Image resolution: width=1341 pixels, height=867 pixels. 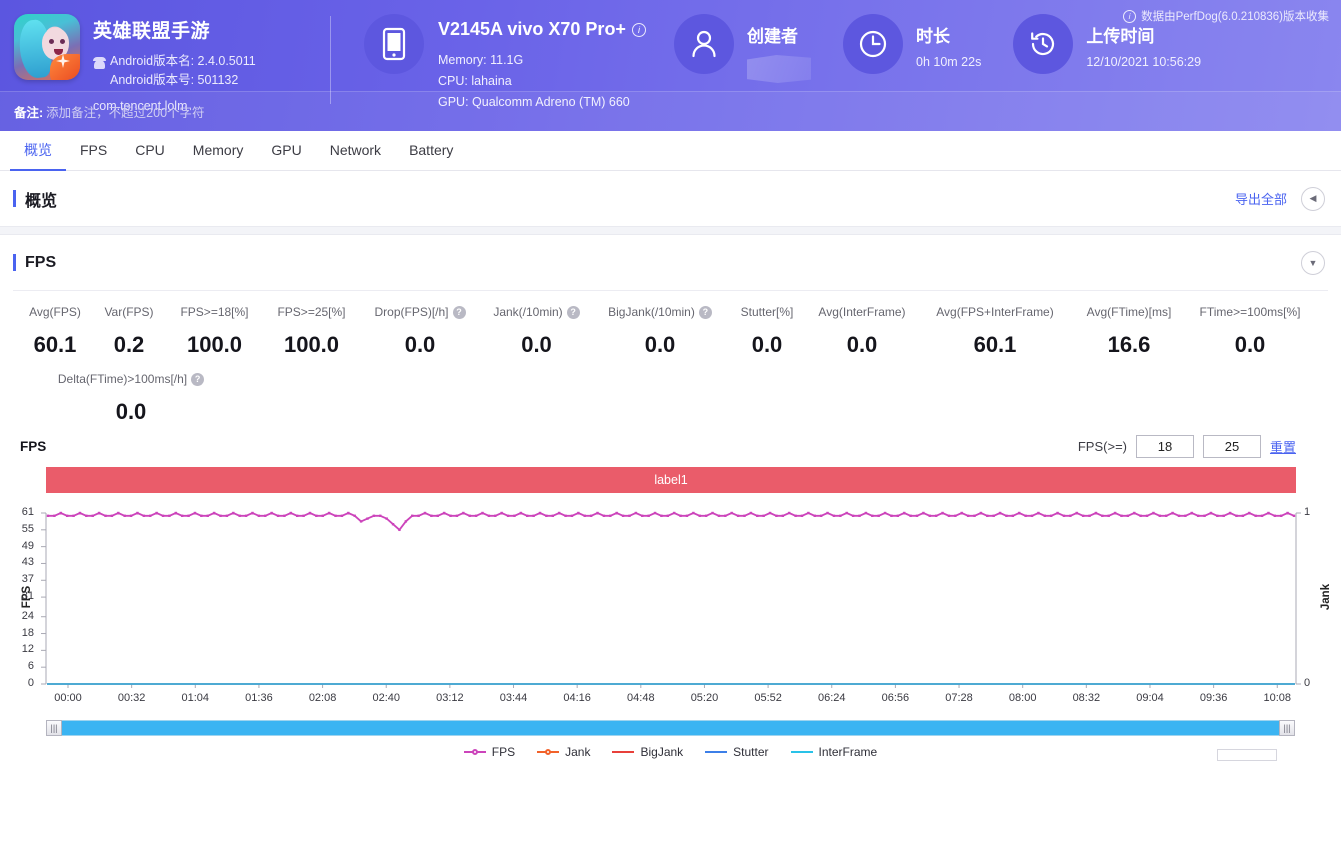 I want to click on x-tick-label: 03:44, so click(x=513, y=698).